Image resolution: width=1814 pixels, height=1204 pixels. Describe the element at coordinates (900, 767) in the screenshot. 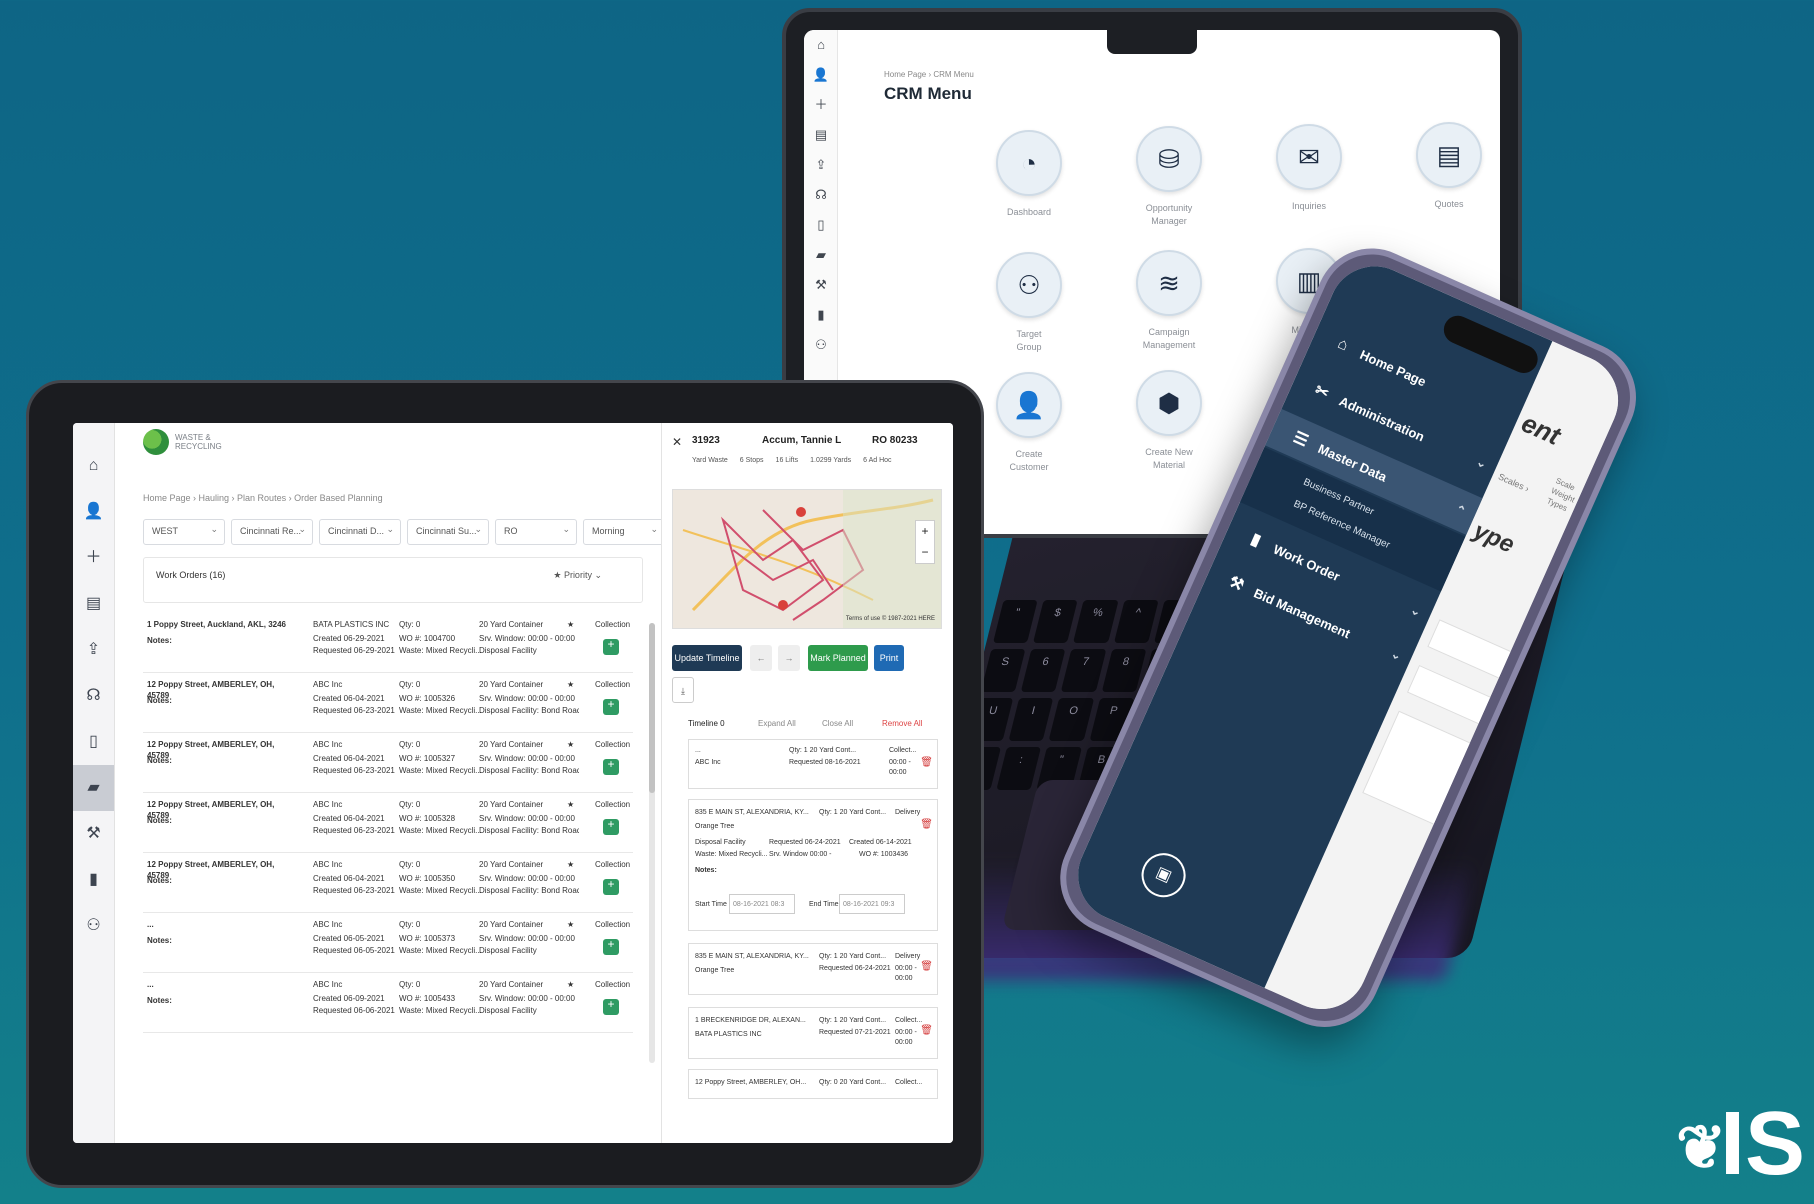

I see `tl-time: 00:00 - 00:00` at that location.